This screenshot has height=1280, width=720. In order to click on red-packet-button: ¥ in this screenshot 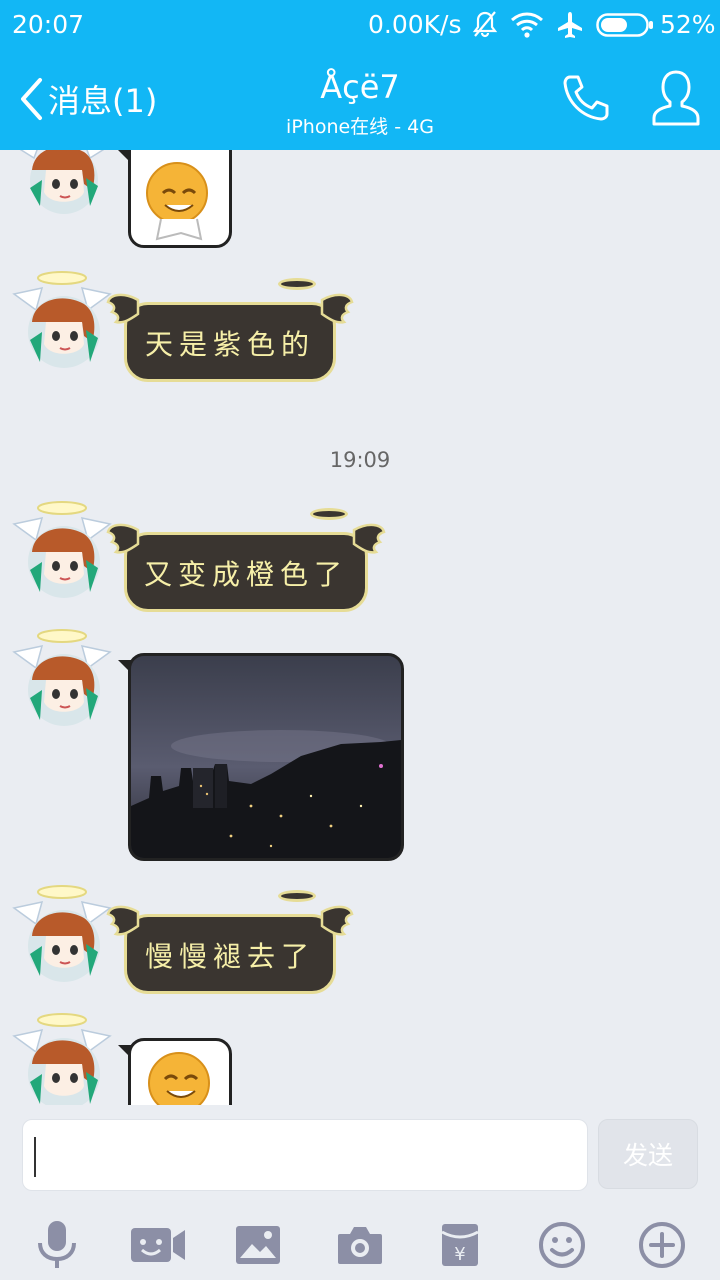, I will do `click(460, 1245)`.